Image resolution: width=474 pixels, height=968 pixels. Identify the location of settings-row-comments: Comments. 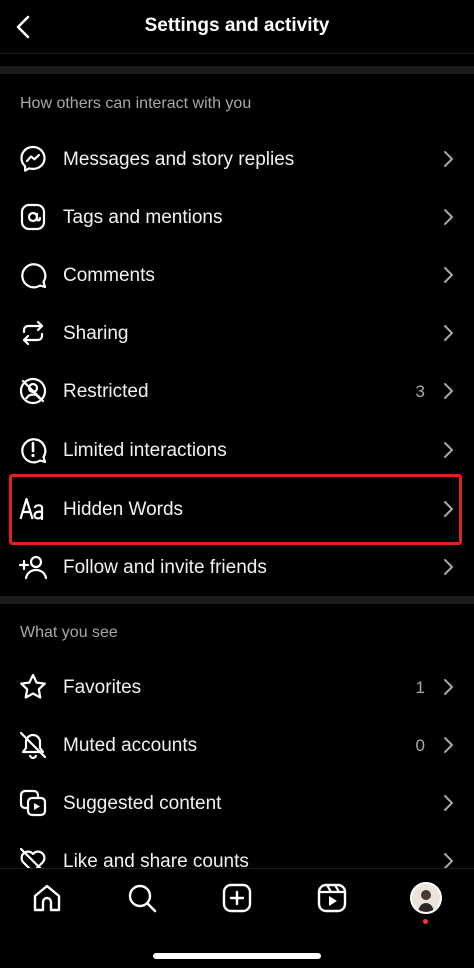
(237, 275).